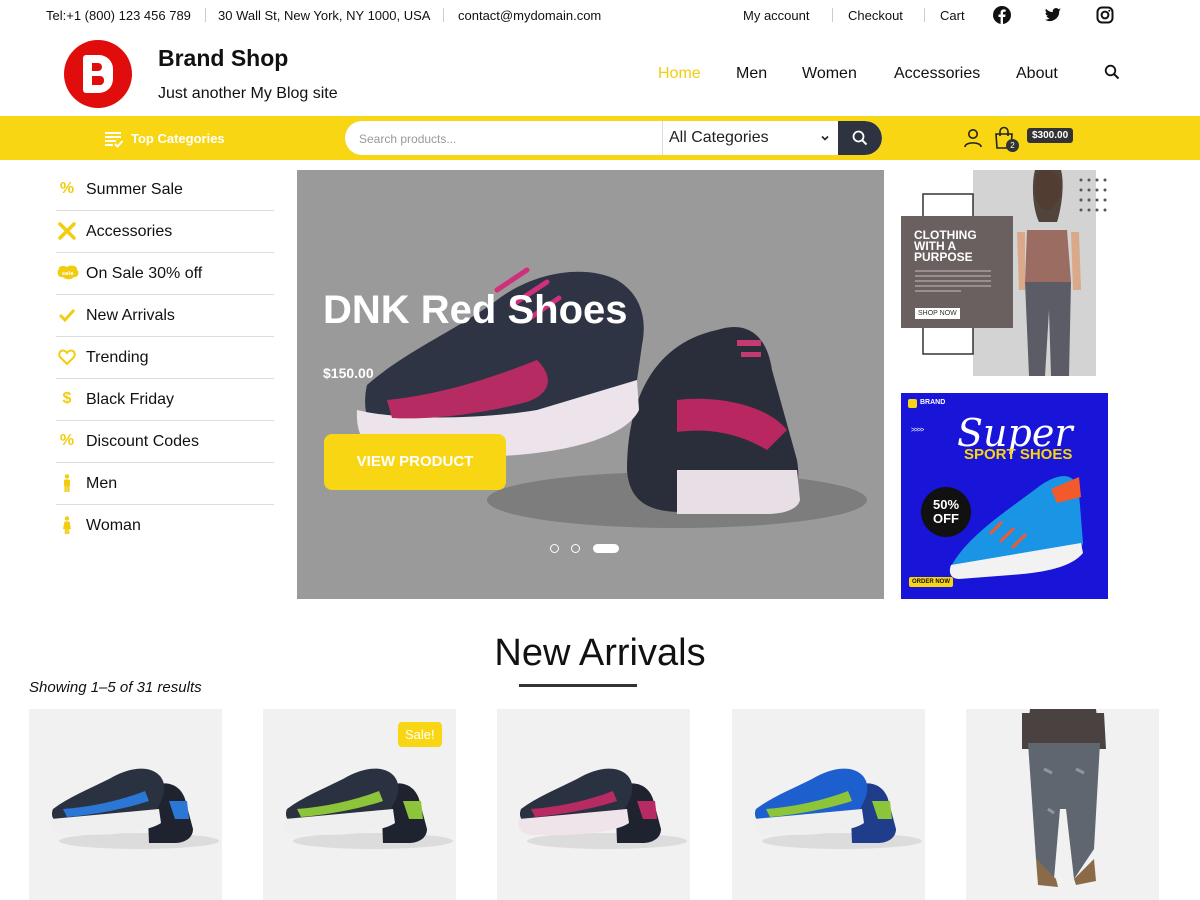 The image size is (1200, 900). Describe the element at coordinates (67, 357) in the screenshot. I see `heart-icon` at that location.